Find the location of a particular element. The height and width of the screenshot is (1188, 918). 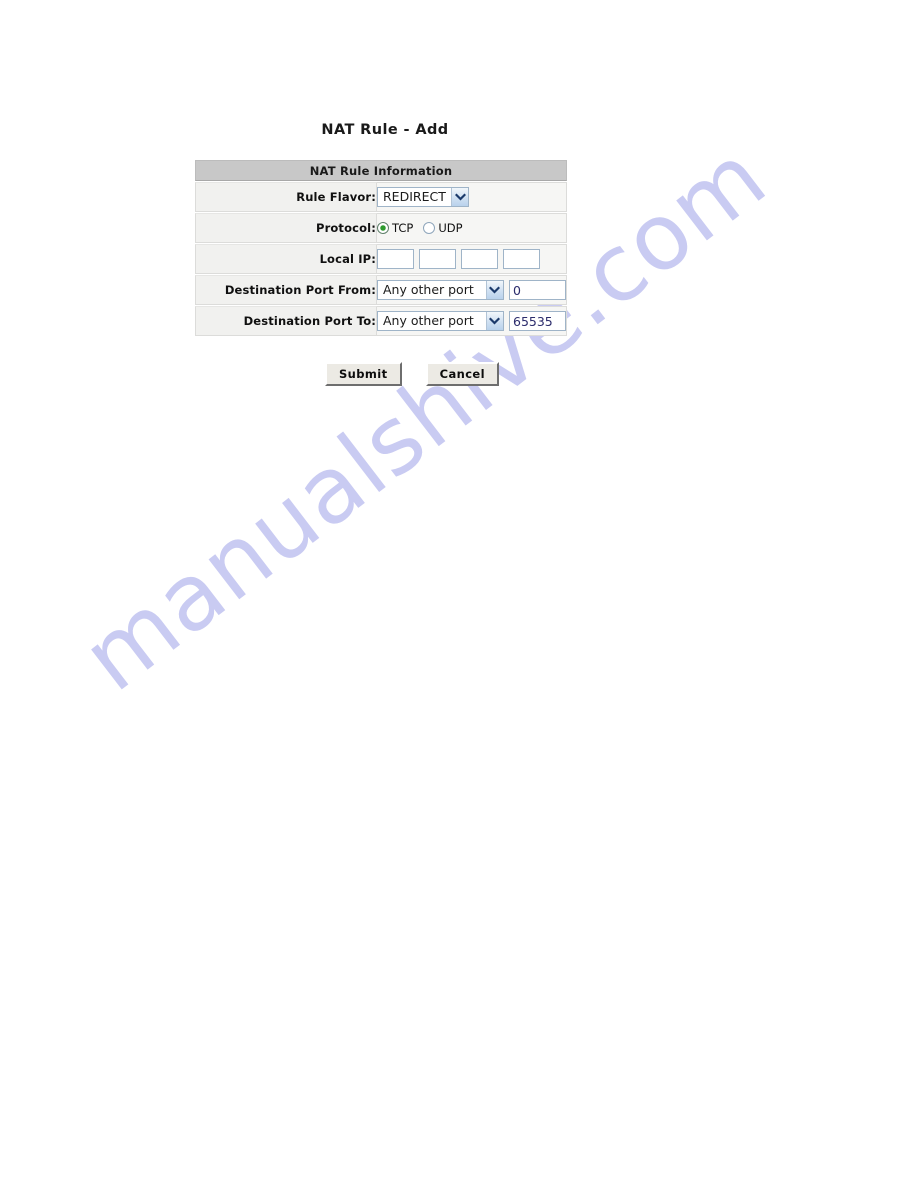

destination-port-to-controls: Any other port 65535 is located at coordinates (471, 321).